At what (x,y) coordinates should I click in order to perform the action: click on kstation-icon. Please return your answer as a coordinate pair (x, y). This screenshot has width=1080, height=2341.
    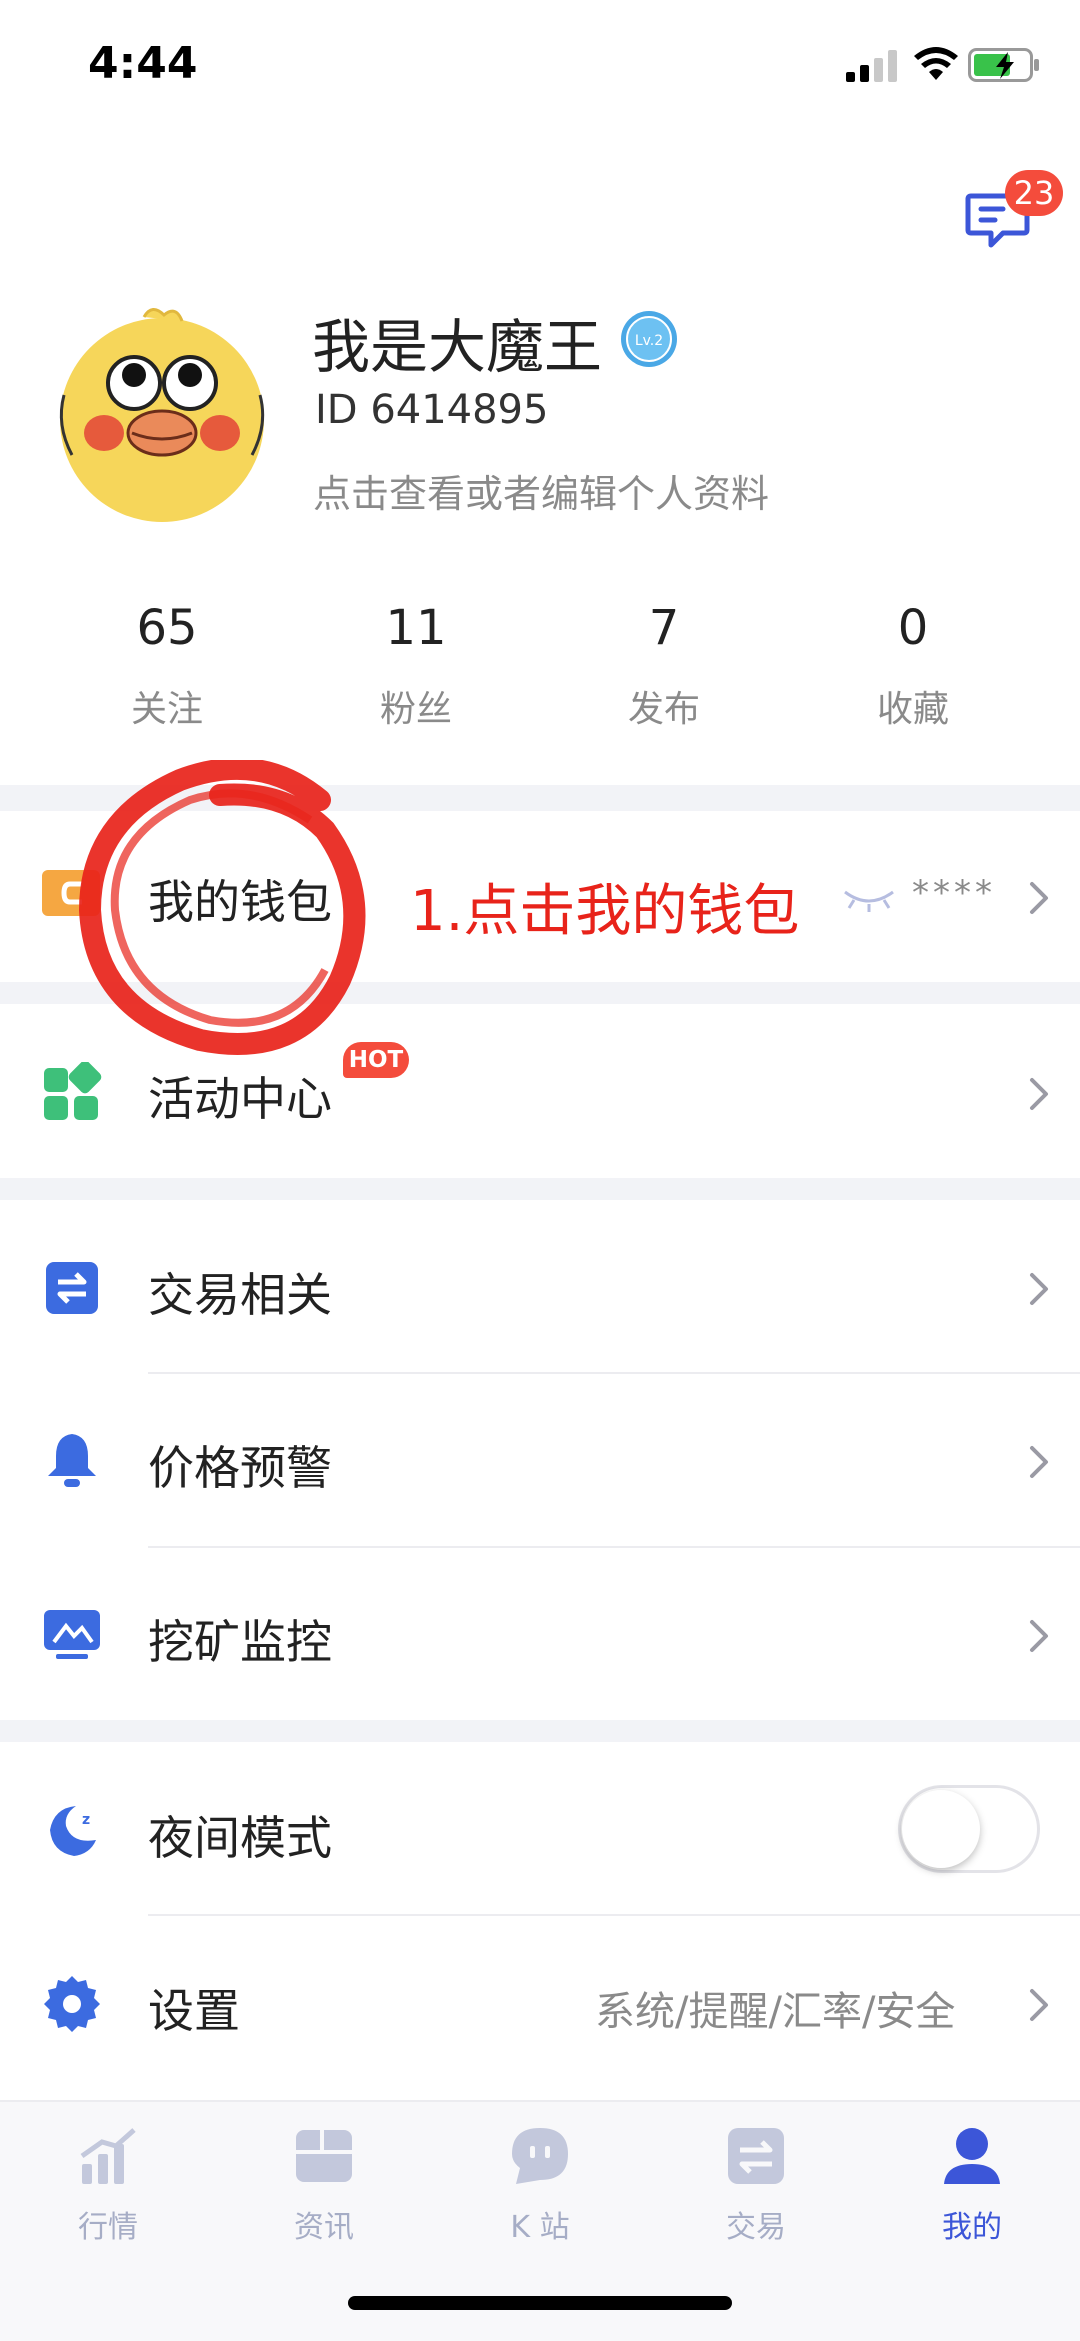
    Looking at the image, I should click on (540, 2156).